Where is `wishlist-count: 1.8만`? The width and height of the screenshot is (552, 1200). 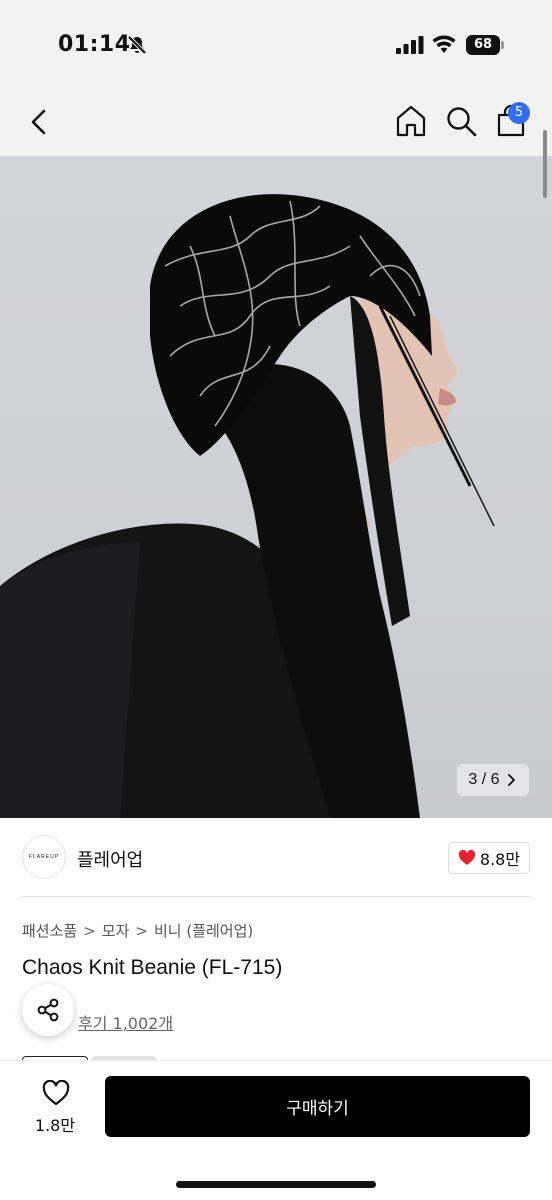
wishlist-count: 1.8만 is located at coordinates (55, 1125).